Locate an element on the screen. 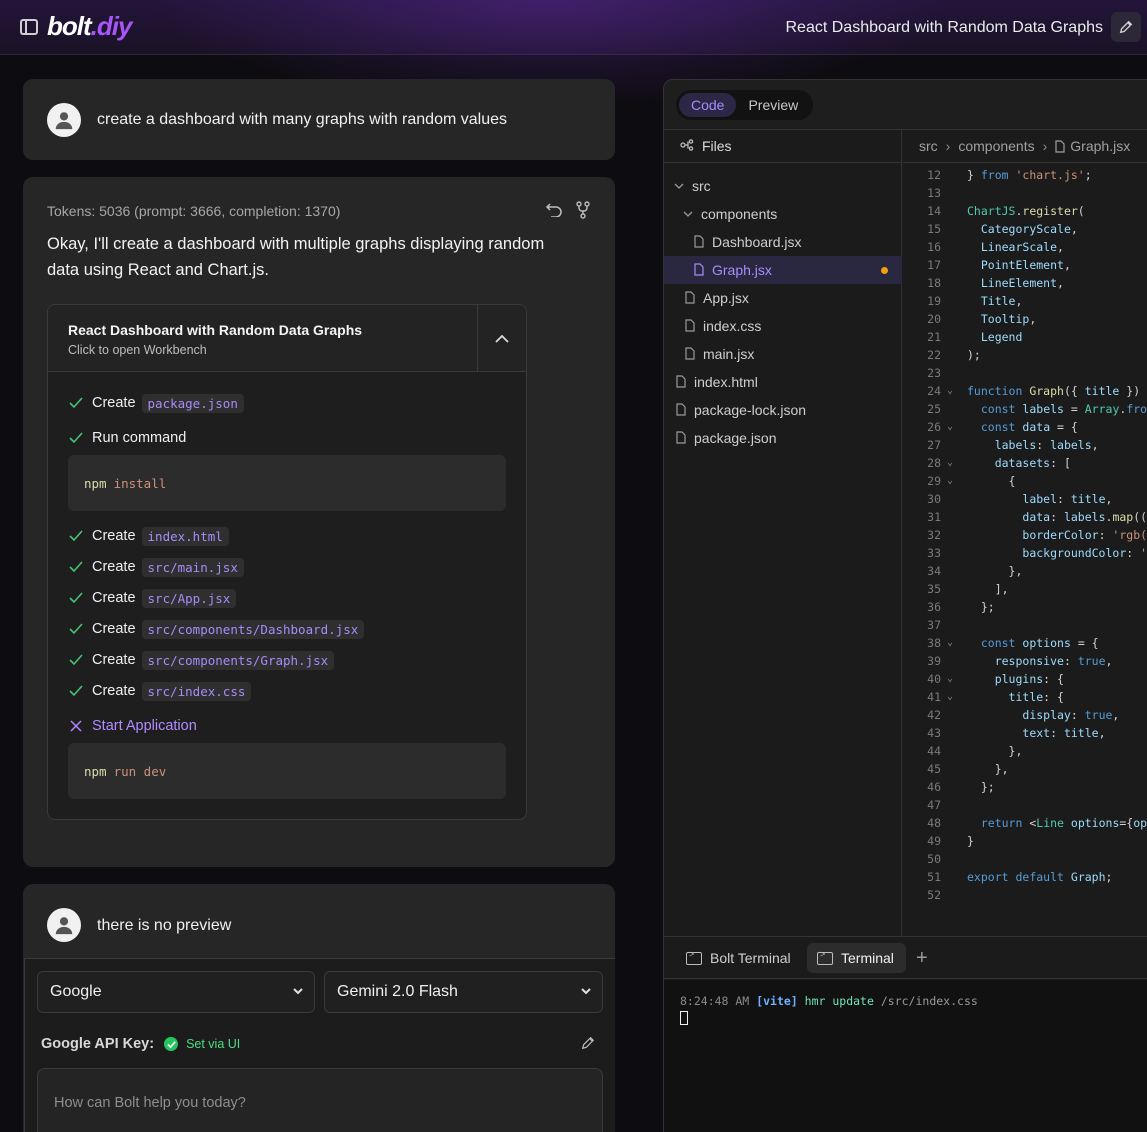 The width and height of the screenshot is (1147, 1132). tree-folder: src is located at coordinates (783, 186).